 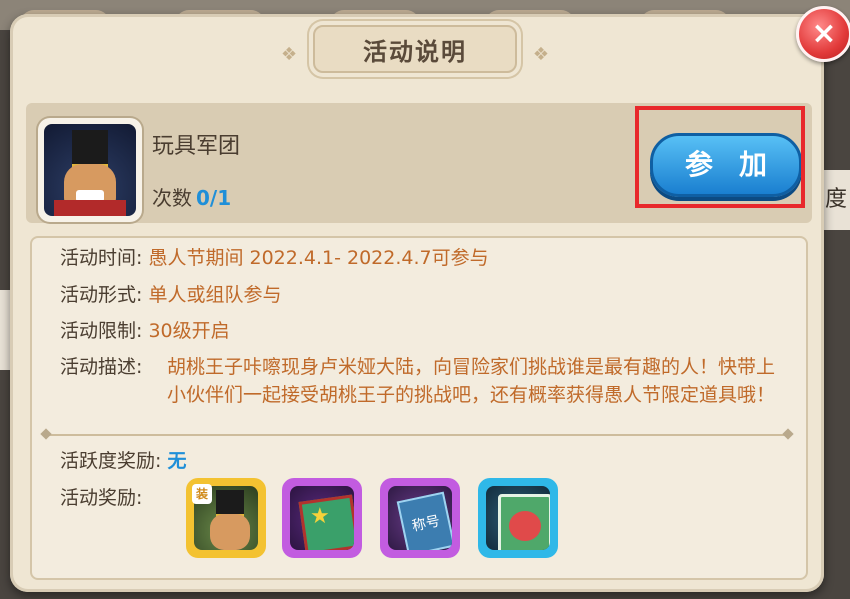 What do you see at coordinates (415, 51) in the screenshot?
I see `dialog-title: 活动说明` at bounding box center [415, 51].